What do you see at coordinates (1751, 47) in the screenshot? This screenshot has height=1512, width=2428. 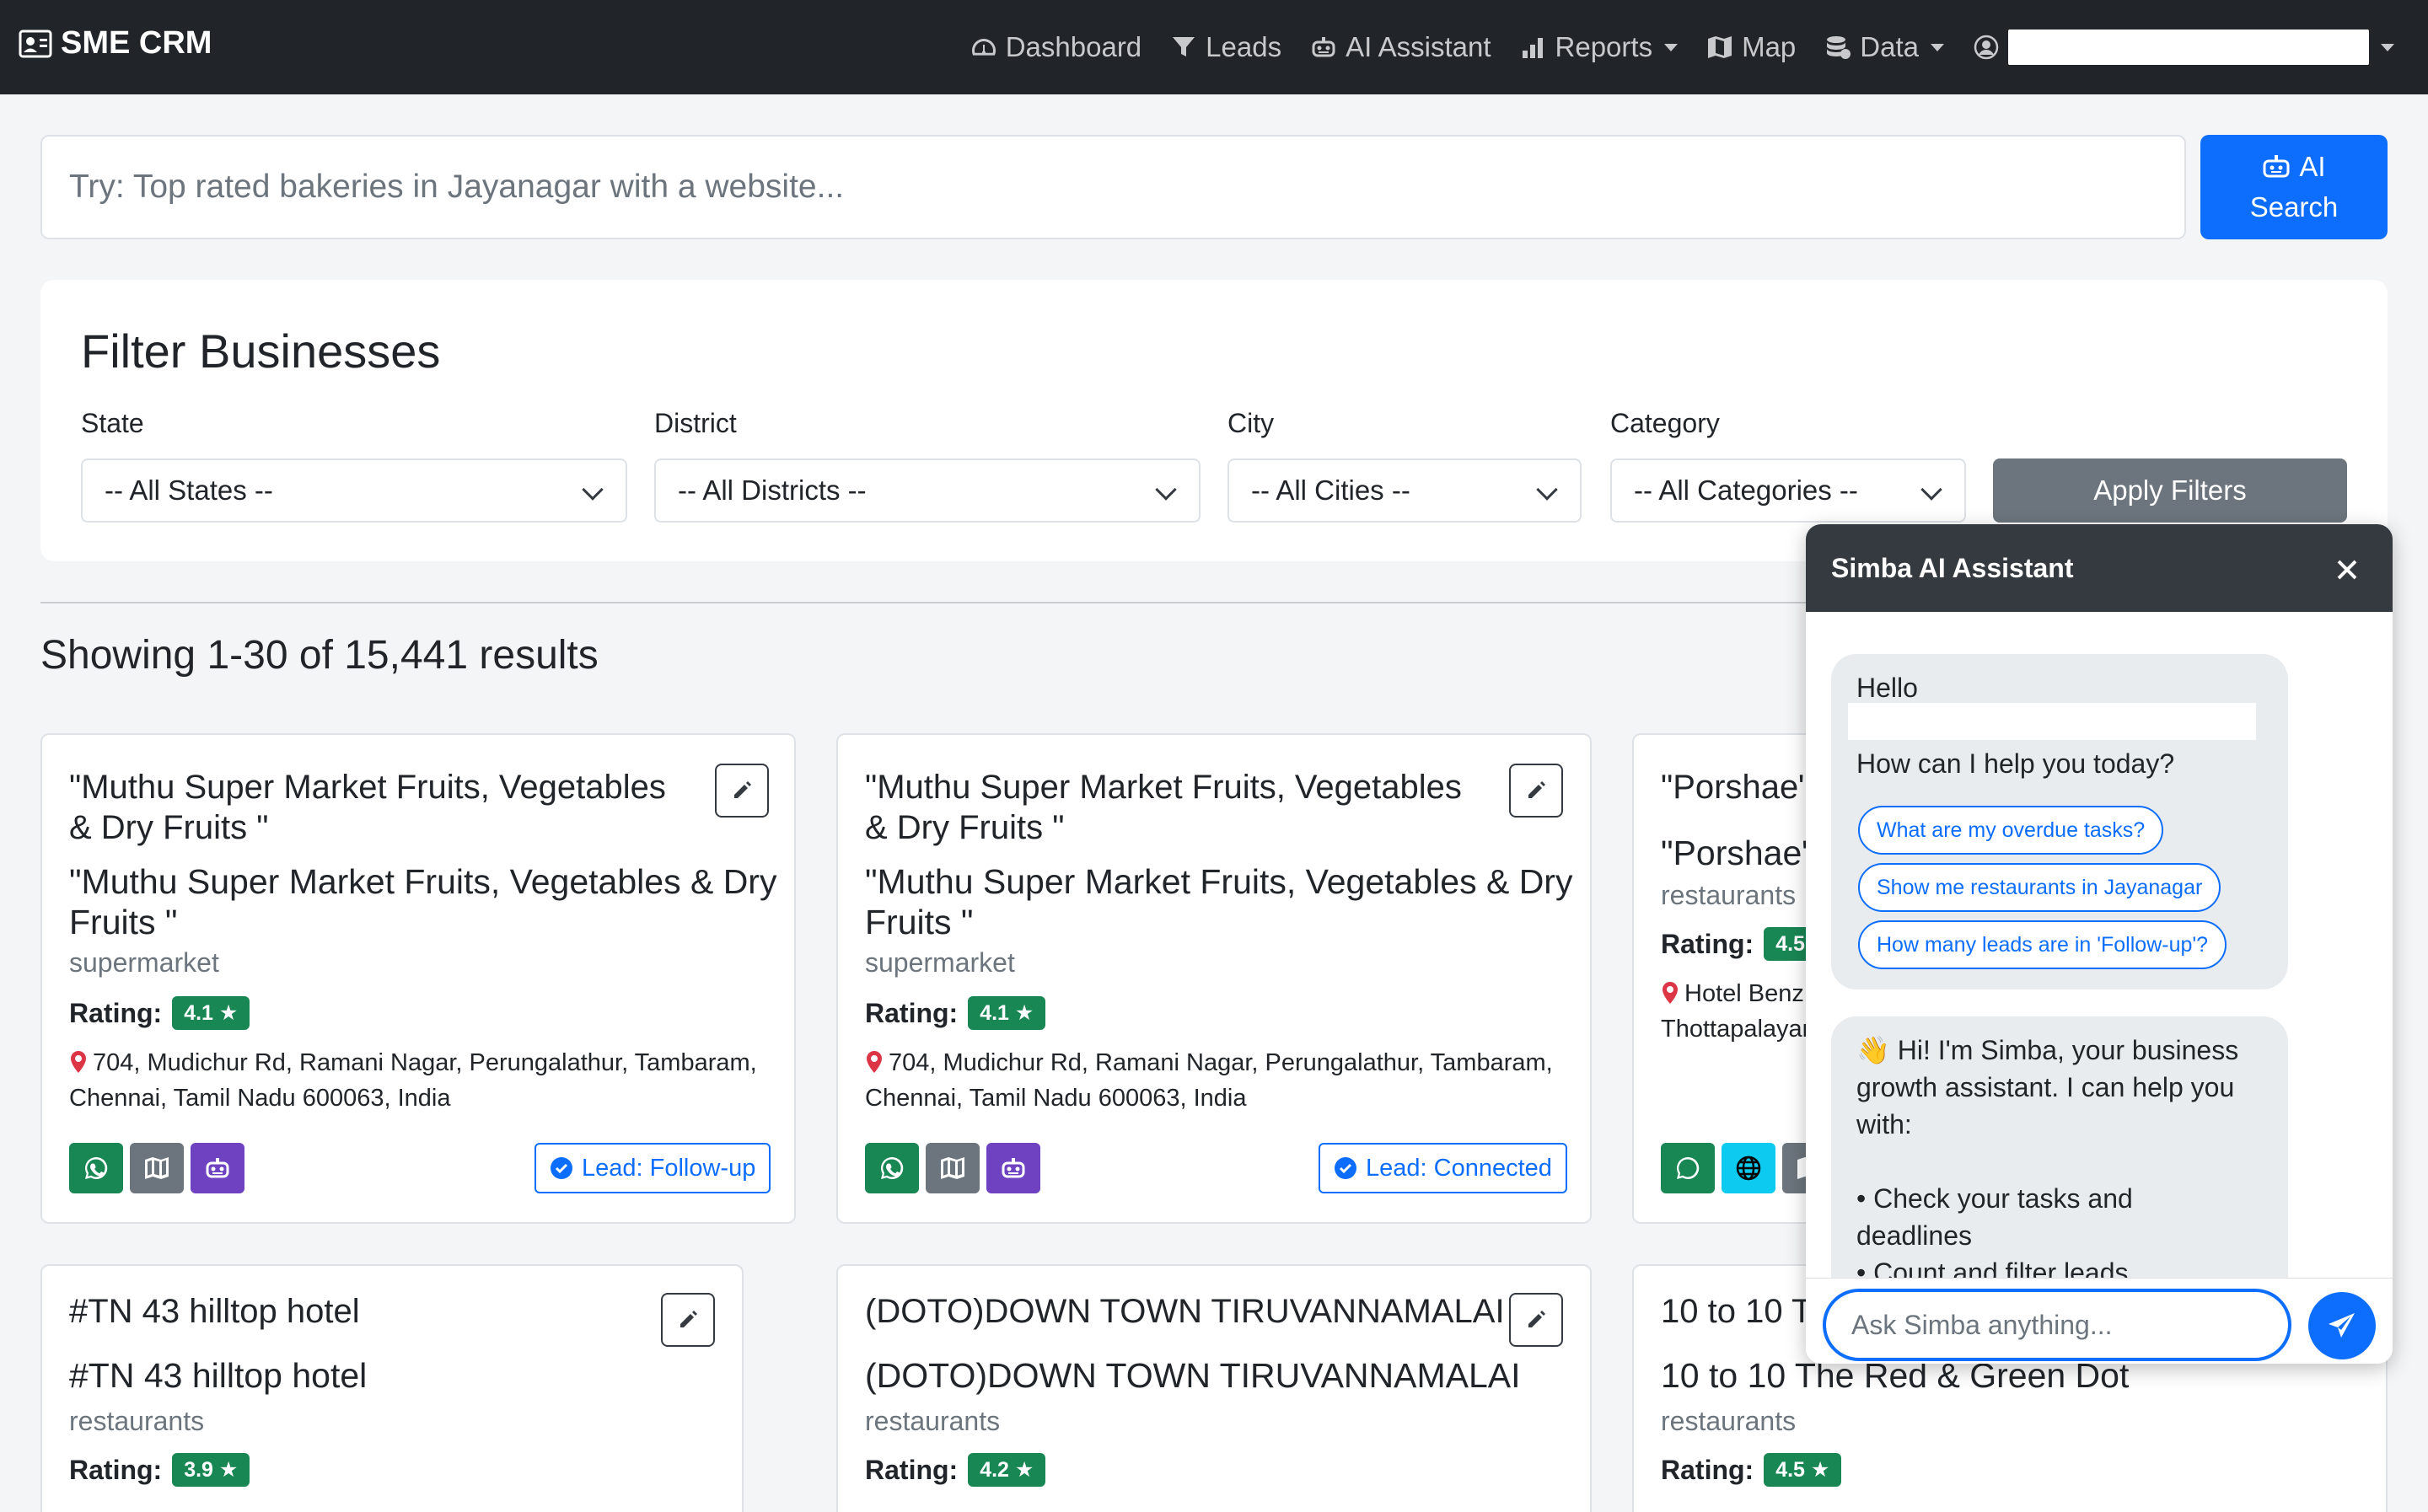 I see `nav-map: Map` at bounding box center [1751, 47].